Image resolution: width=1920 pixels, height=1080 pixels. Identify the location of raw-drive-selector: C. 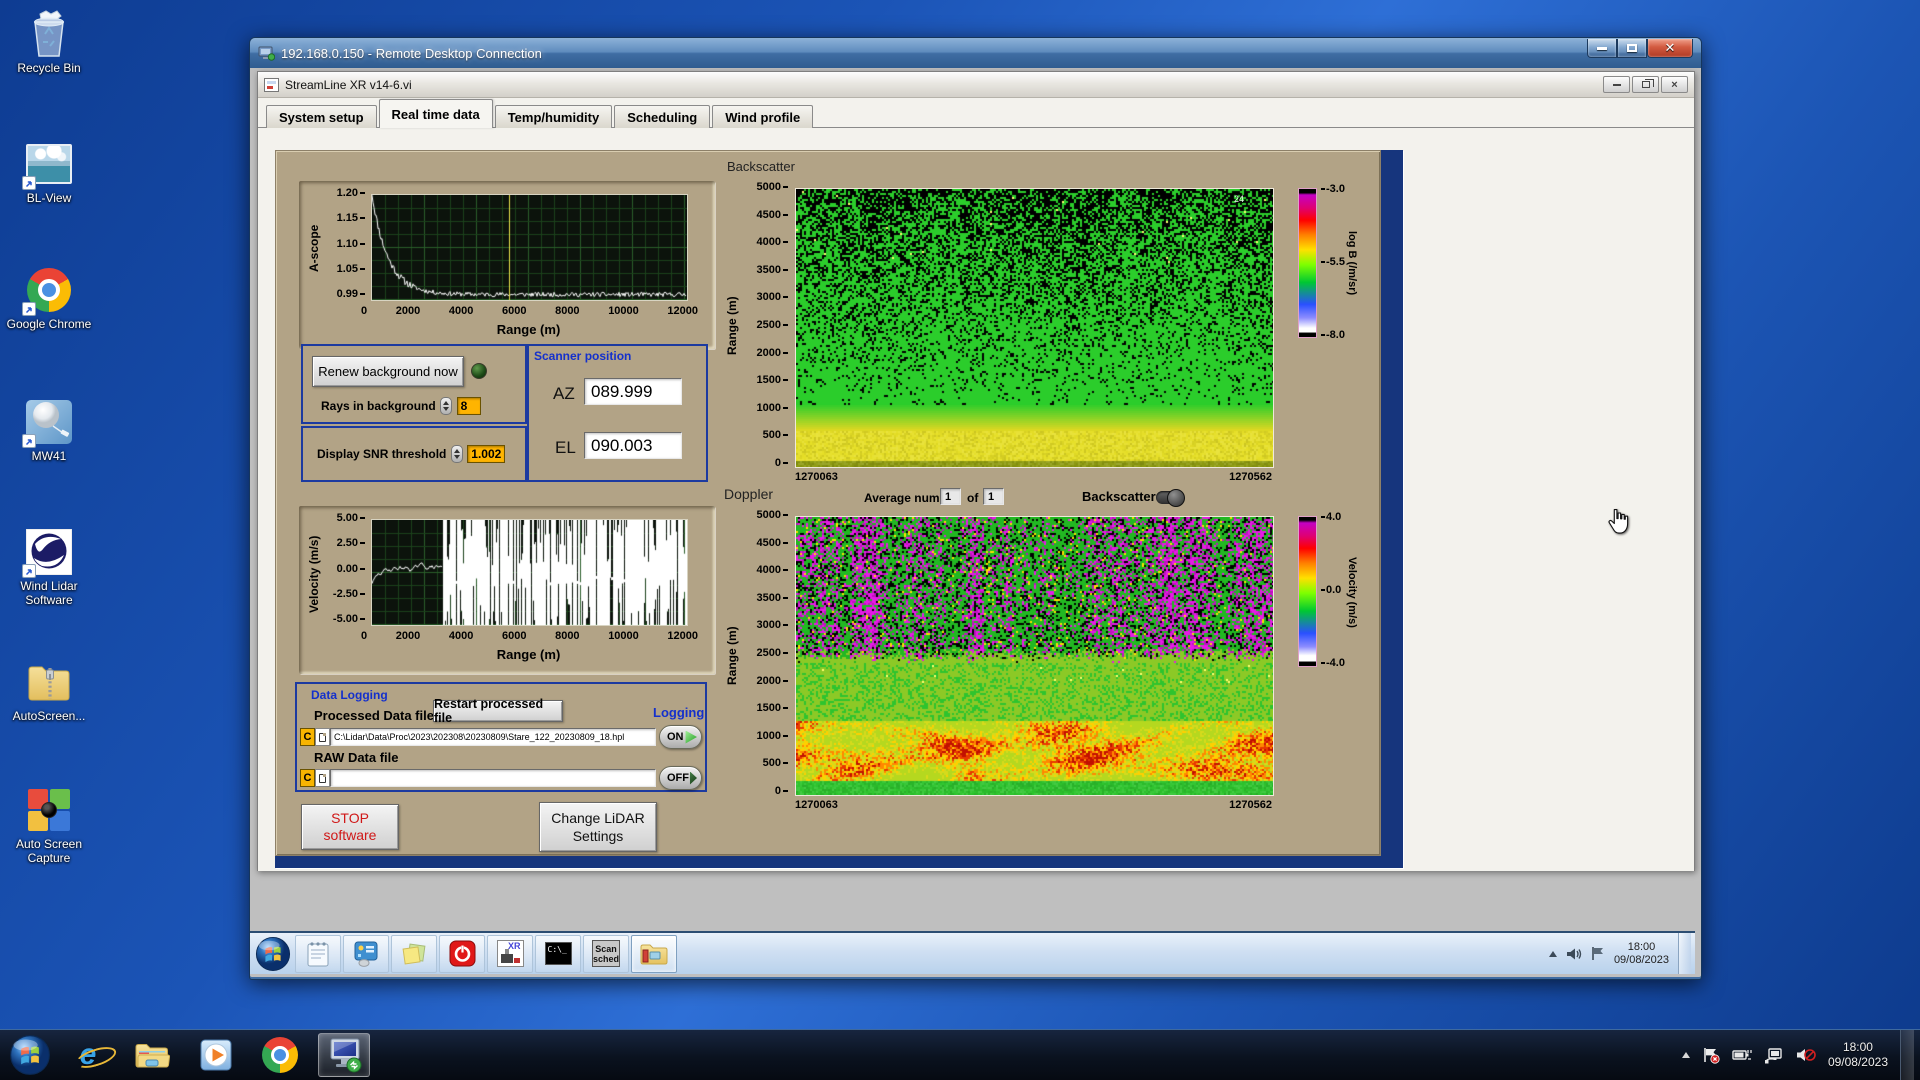
(307, 778).